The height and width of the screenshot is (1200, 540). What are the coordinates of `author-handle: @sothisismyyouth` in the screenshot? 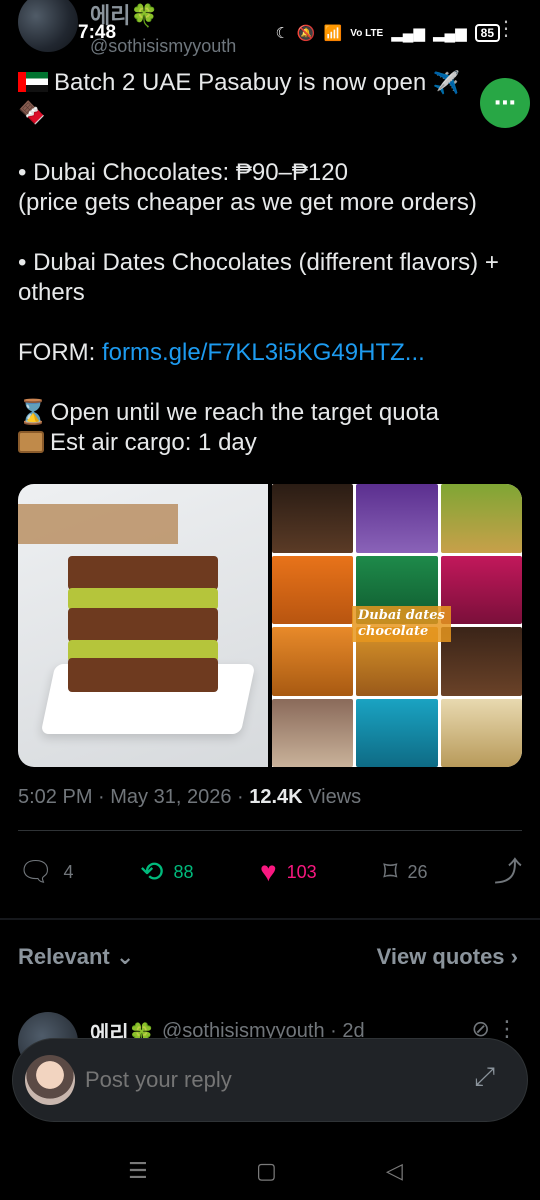 It's located at (163, 46).